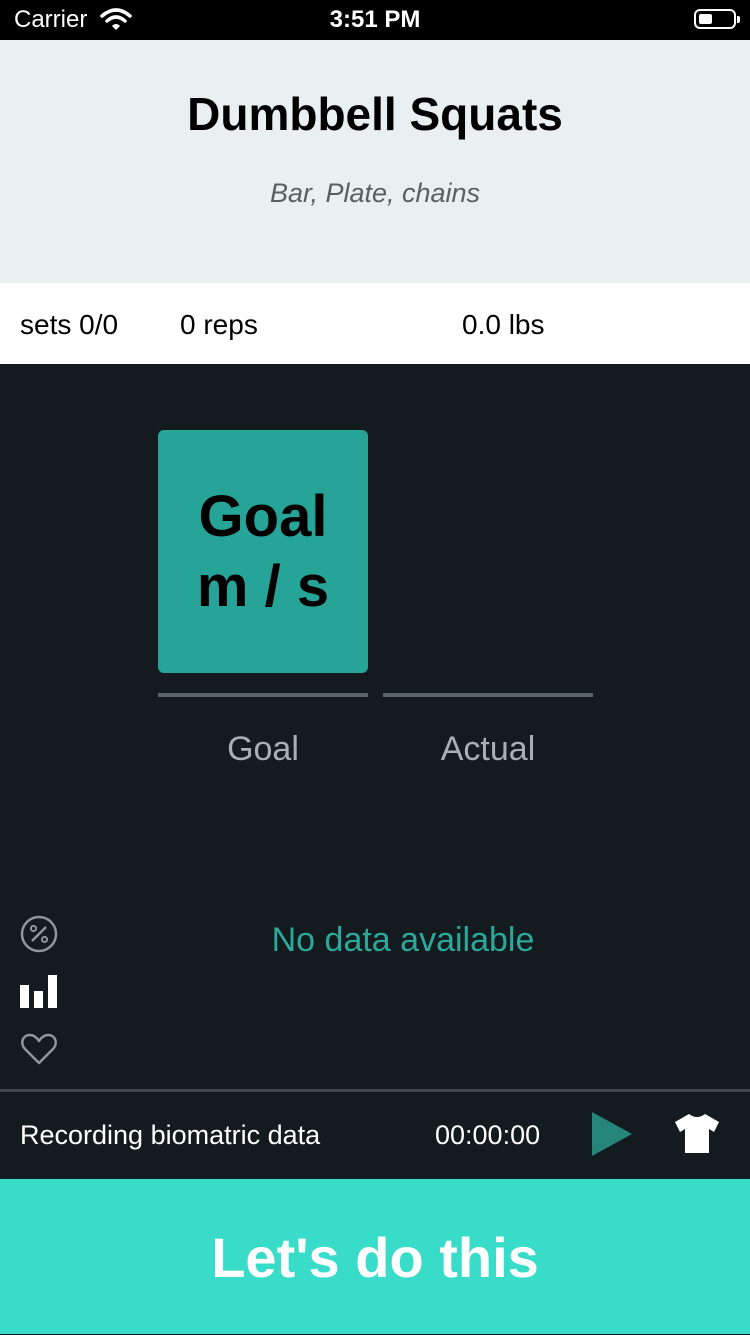 The width and height of the screenshot is (750, 1335). Describe the element at coordinates (263, 749) in the screenshot. I see `tab-goal: Goal` at that location.